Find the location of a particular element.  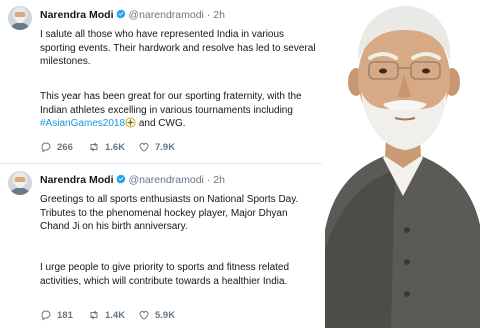

tweet-actions: 266 1.6K 7.9K is located at coordinates (107, 147).